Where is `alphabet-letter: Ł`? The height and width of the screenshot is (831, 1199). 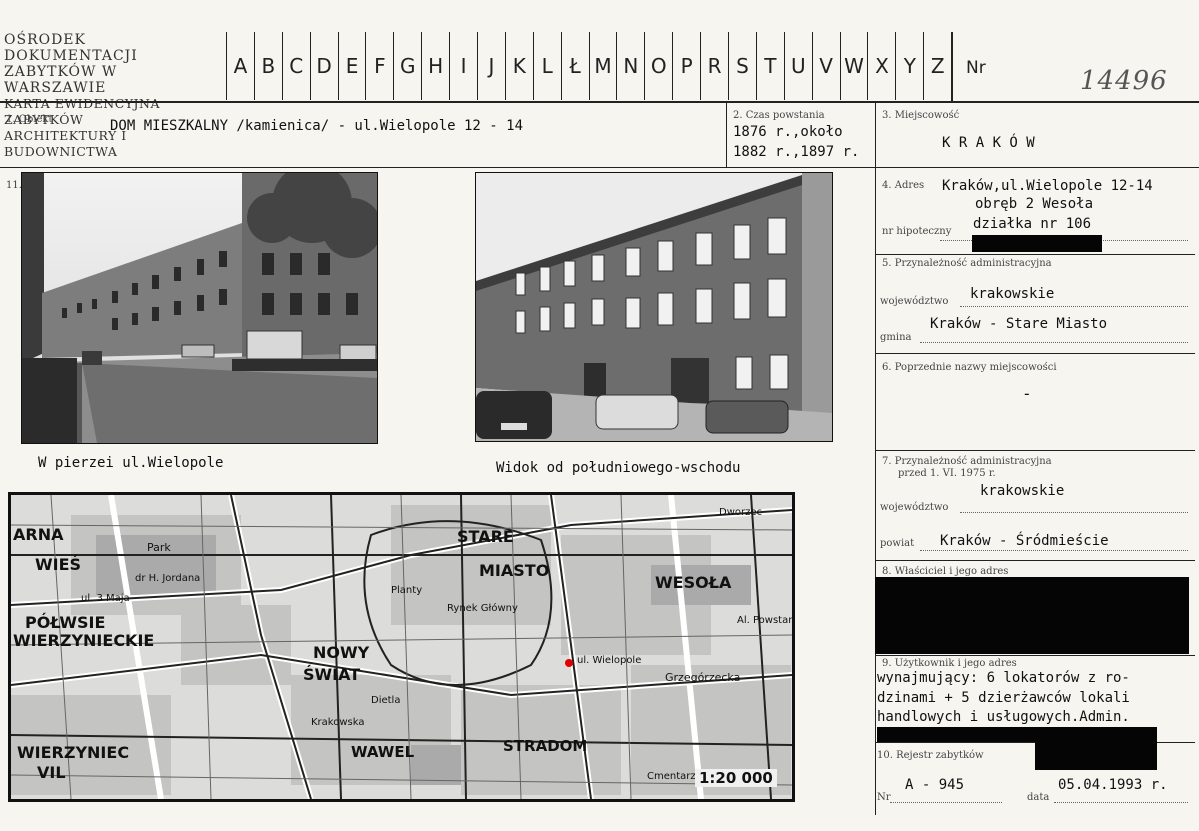 alphabet-letter: Ł is located at coordinates (574, 66).